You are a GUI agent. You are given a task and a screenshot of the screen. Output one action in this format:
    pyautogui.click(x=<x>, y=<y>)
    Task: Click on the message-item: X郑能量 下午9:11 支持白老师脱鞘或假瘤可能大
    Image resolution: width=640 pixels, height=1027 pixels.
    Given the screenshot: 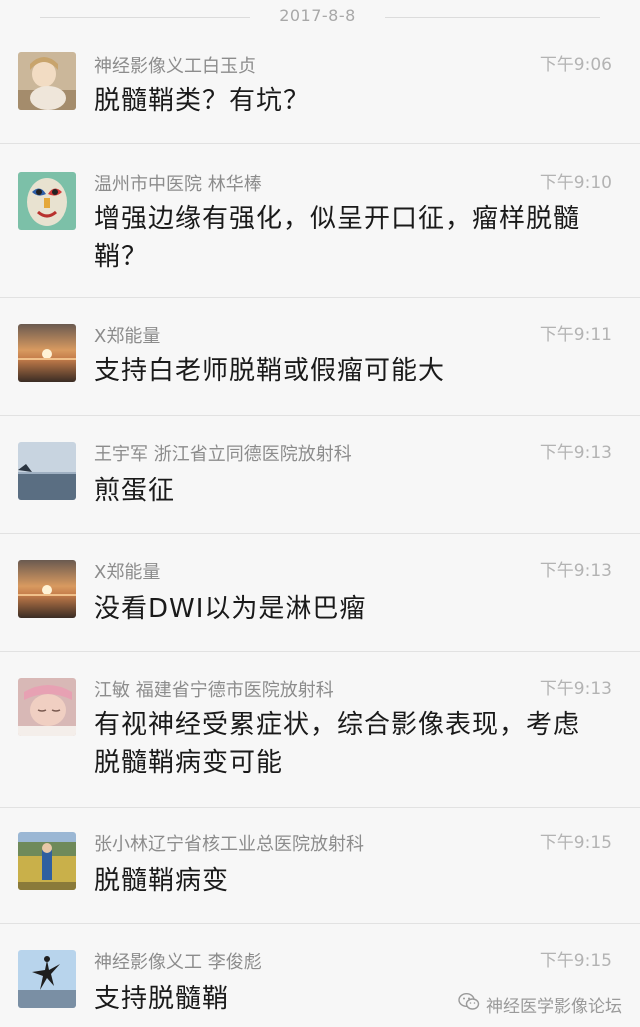 What is the action you would take?
    pyautogui.click(x=320, y=357)
    